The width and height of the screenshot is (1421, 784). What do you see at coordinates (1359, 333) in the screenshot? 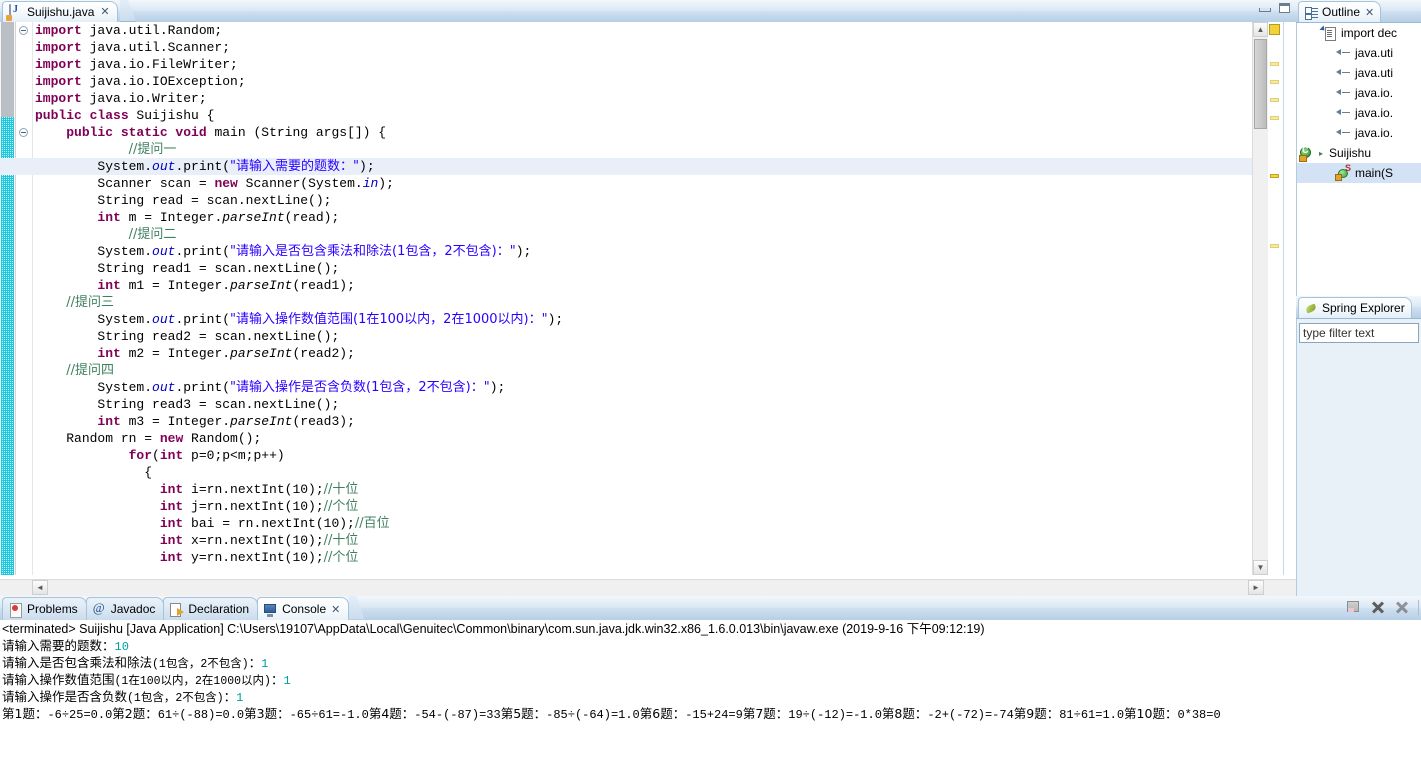
I see `filter-input: type filter text` at bounding box center [1359, 333].